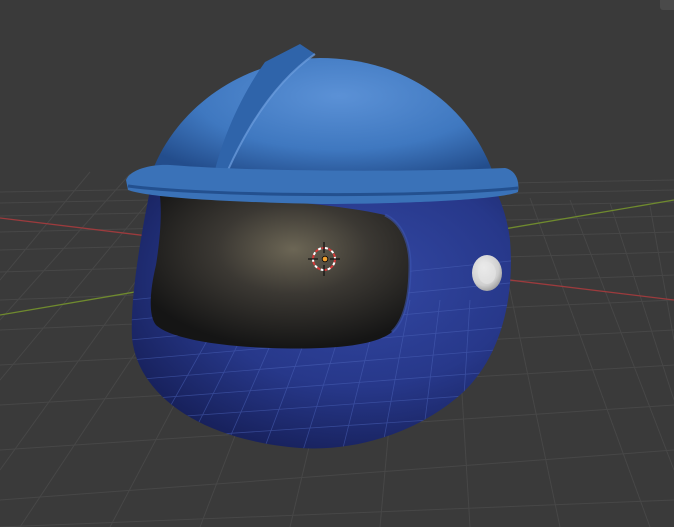 The height and width of the screenshot is (527, 674). Describe the element at coordinates (322, 122) in the screenshot. I see `helmet-dome` at that location.